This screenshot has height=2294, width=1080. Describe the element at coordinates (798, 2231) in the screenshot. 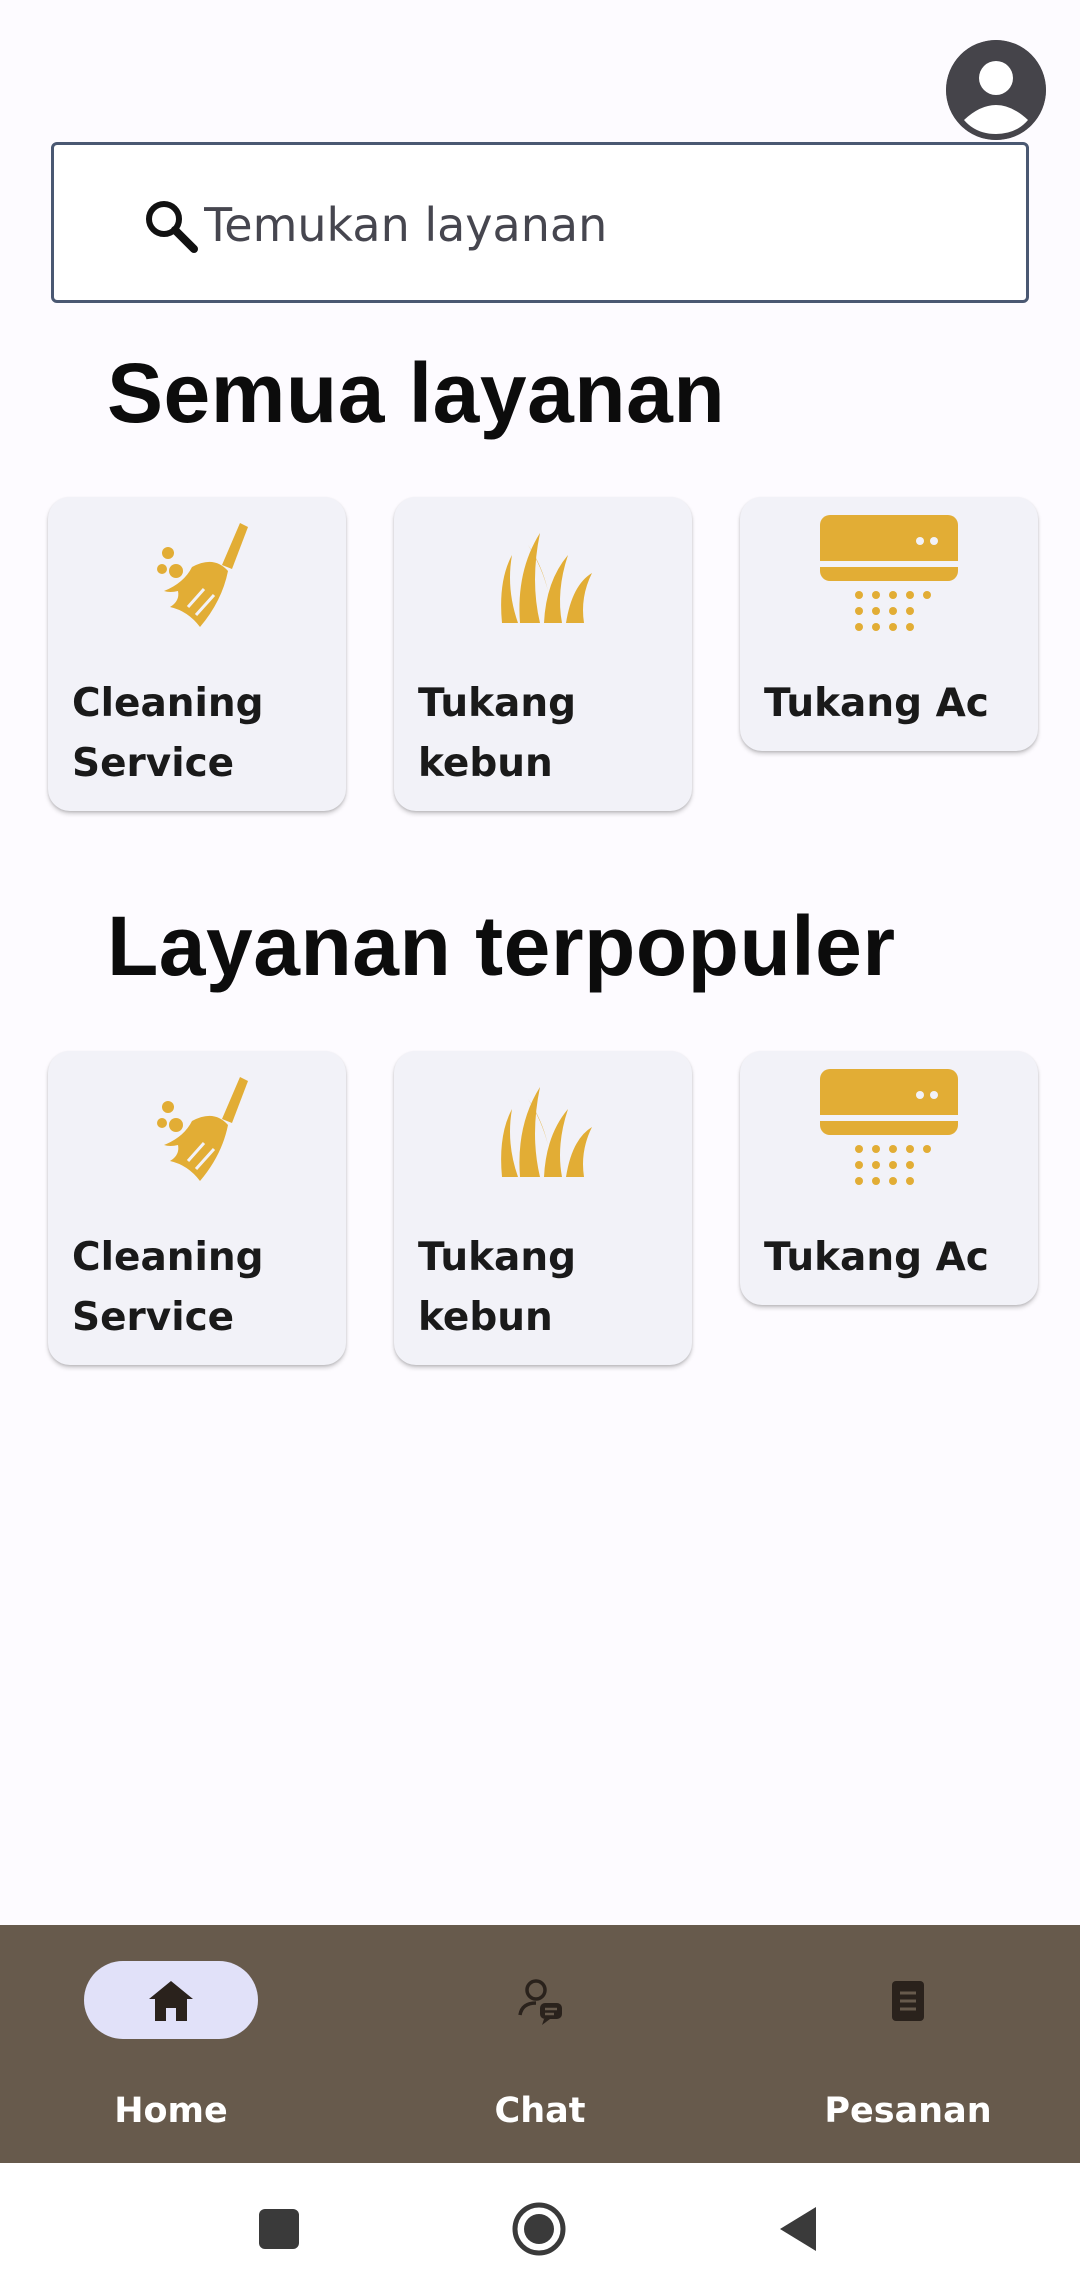

I see `back-triangle-icon` at that location.